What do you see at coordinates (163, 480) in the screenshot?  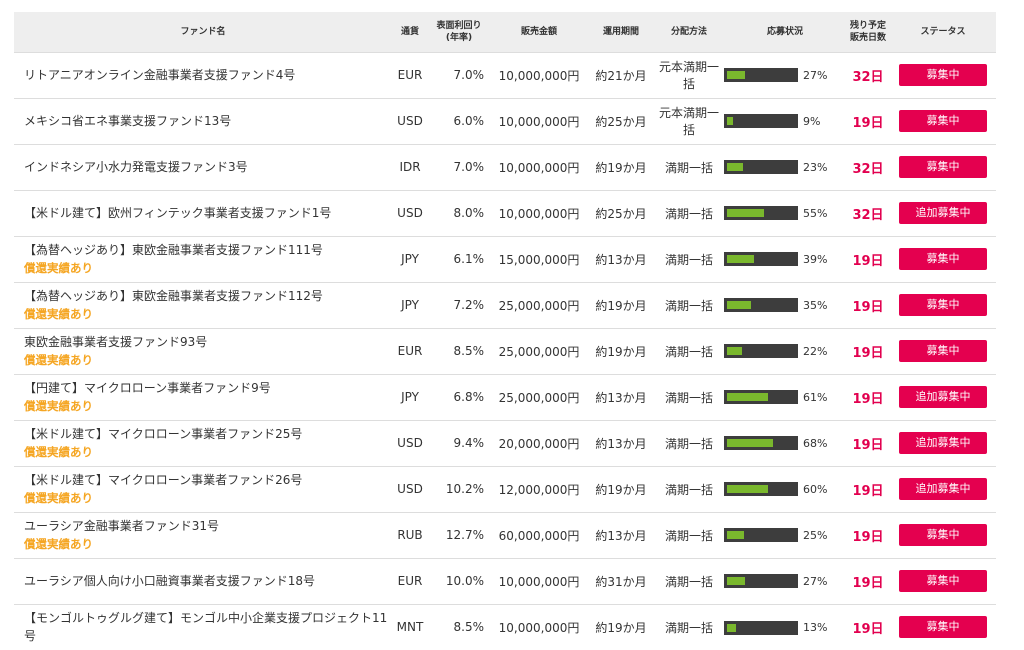 I see `fund-name-link: 【米ドル建て】マイクロローン事業者ファンド26号` at bounding box center [163, 480].